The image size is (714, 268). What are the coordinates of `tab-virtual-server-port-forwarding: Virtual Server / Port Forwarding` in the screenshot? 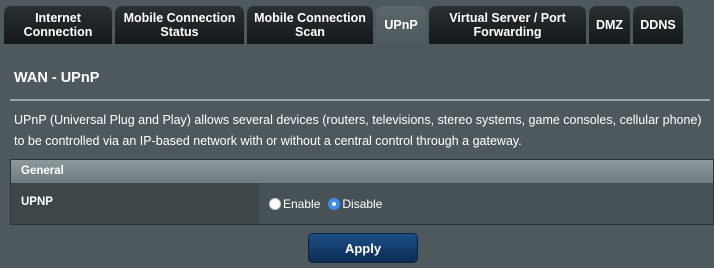 It's located at (507, 25).